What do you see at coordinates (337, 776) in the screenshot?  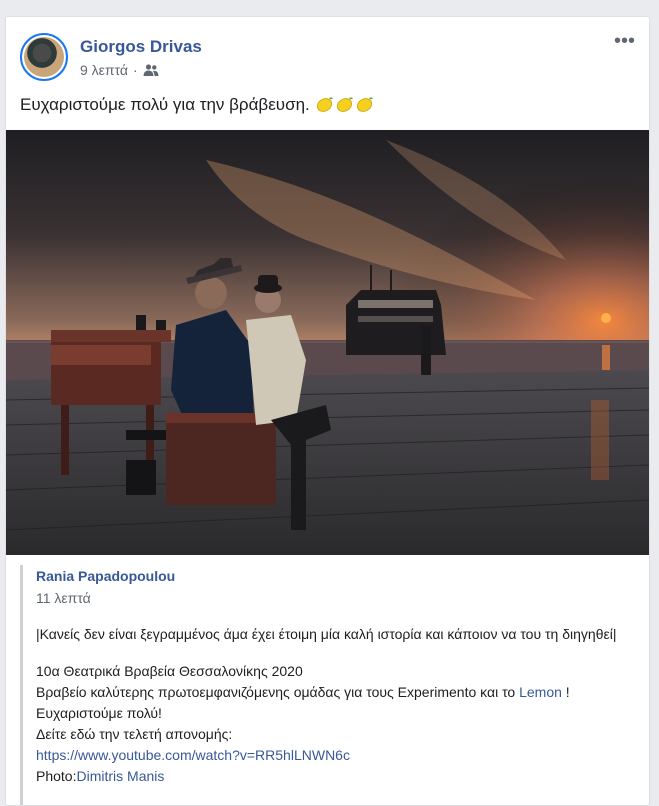 I see `shared-line-credit: Photo:Dimitris Manis` at bounding box center [337, 776].